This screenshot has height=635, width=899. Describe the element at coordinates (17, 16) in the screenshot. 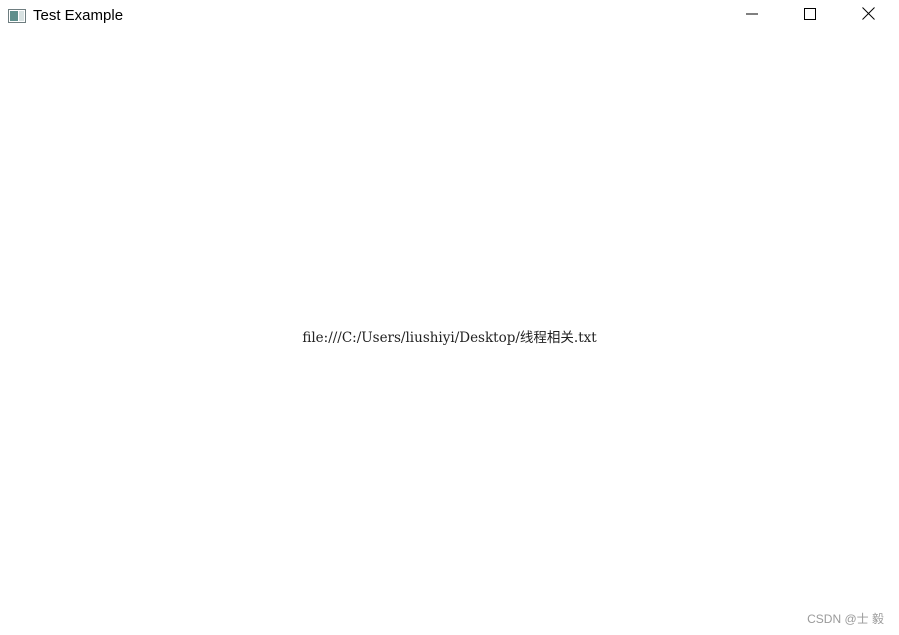

I see `app-icon` at that location.